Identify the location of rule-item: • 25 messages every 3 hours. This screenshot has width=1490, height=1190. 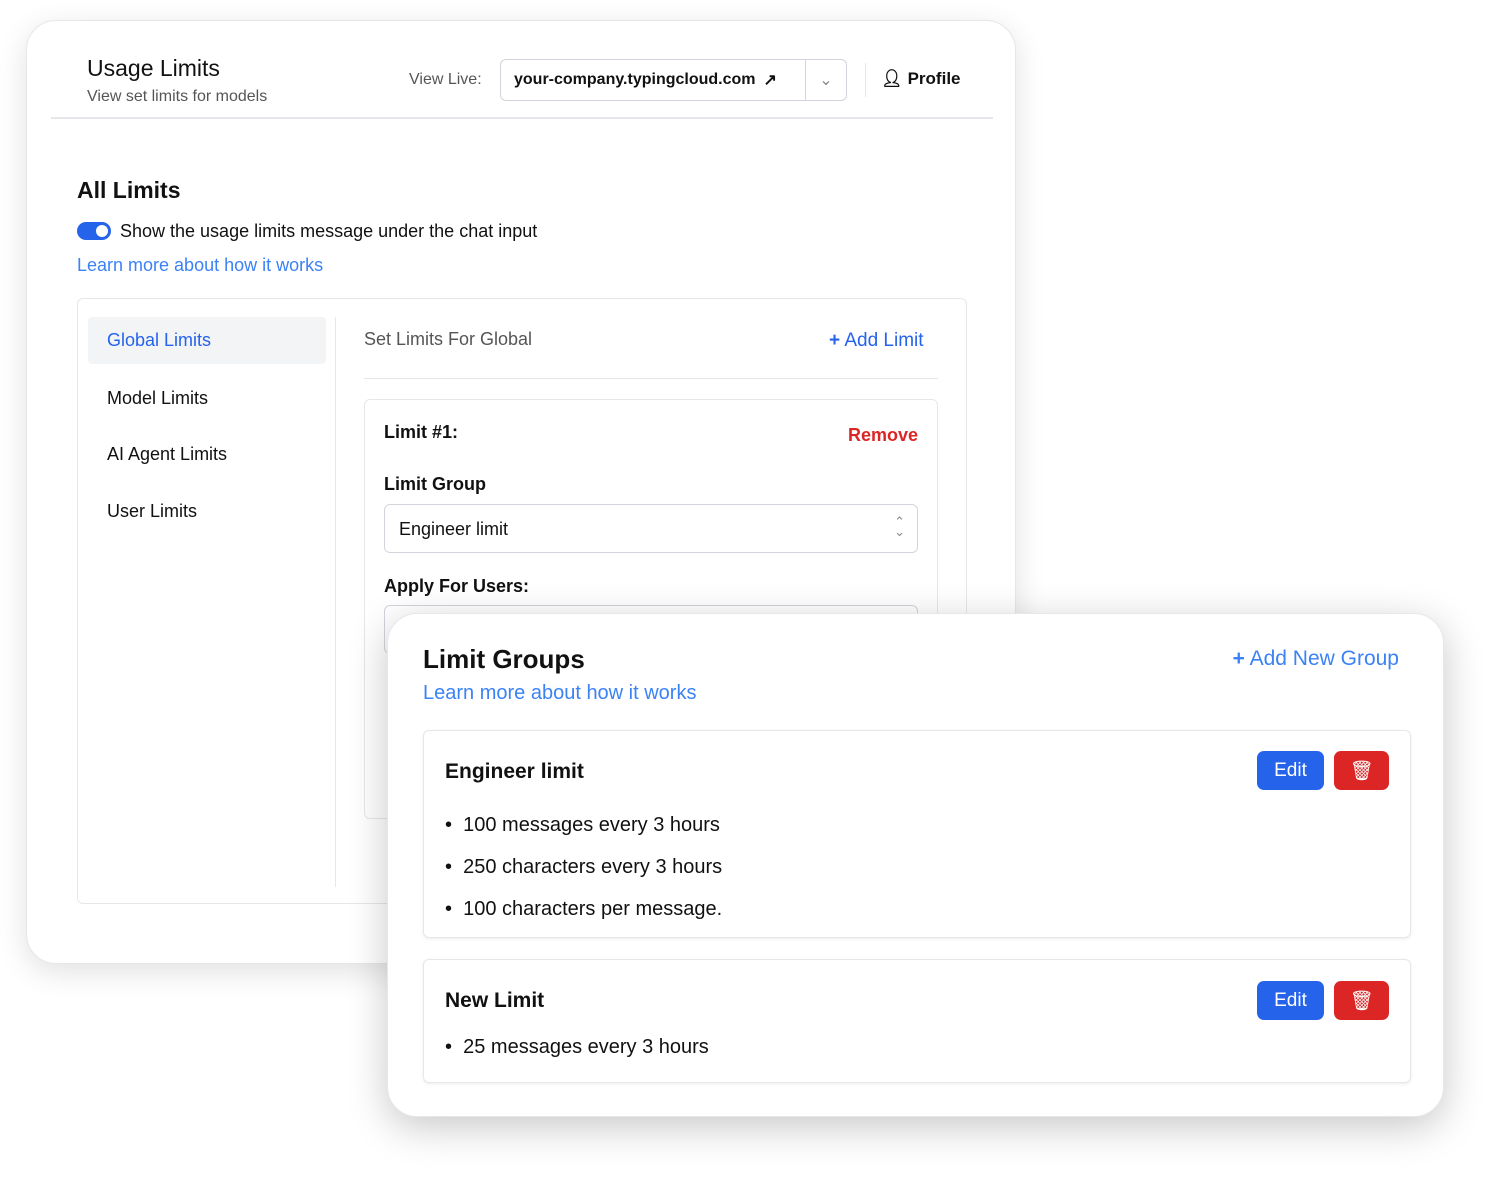
(577, 1047).